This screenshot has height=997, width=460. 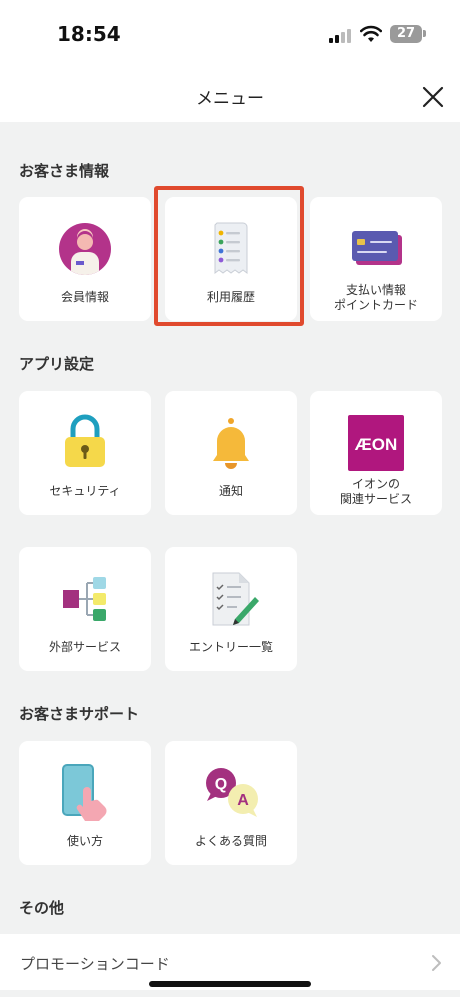 What do you see at coordinates (230, 491) in the screenshot?
I see `tile-label: 通知` at bounding box center [230, 491].